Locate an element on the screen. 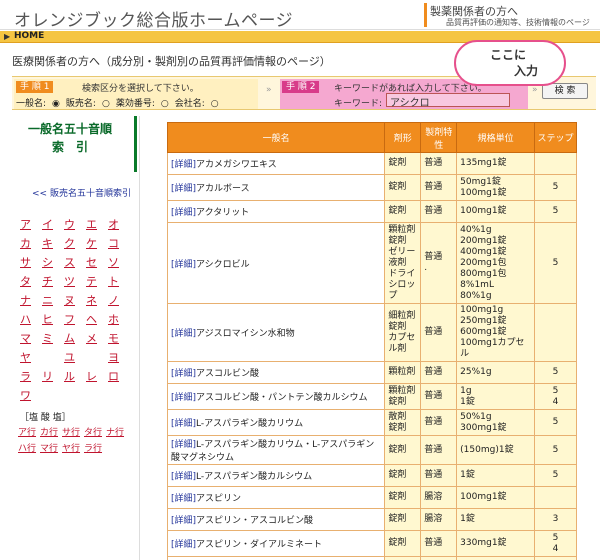 The image size is (600, 560). kana-index-link: キ is located at coordinates (47, 243).